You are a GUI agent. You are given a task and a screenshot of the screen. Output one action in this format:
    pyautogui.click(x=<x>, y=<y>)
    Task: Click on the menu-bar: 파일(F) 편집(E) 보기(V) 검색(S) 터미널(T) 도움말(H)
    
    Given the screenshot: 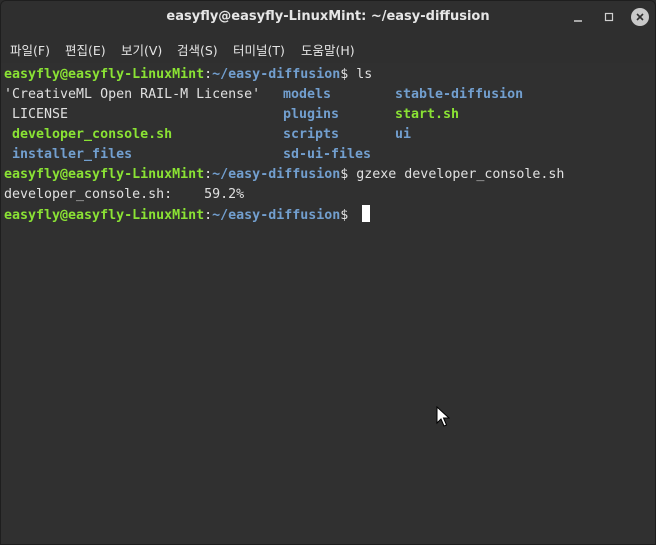 What is the action you would take?
    pyautogui.click(x=328, y=48)
    